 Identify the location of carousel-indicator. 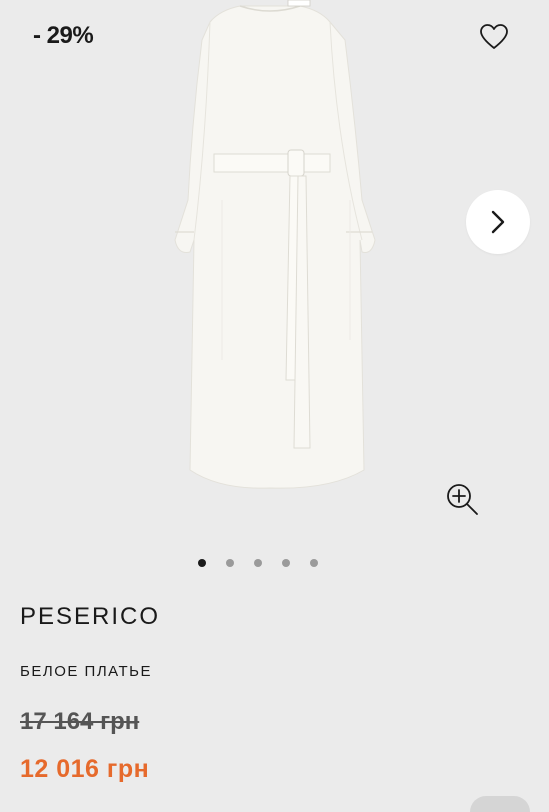
(258, 563).